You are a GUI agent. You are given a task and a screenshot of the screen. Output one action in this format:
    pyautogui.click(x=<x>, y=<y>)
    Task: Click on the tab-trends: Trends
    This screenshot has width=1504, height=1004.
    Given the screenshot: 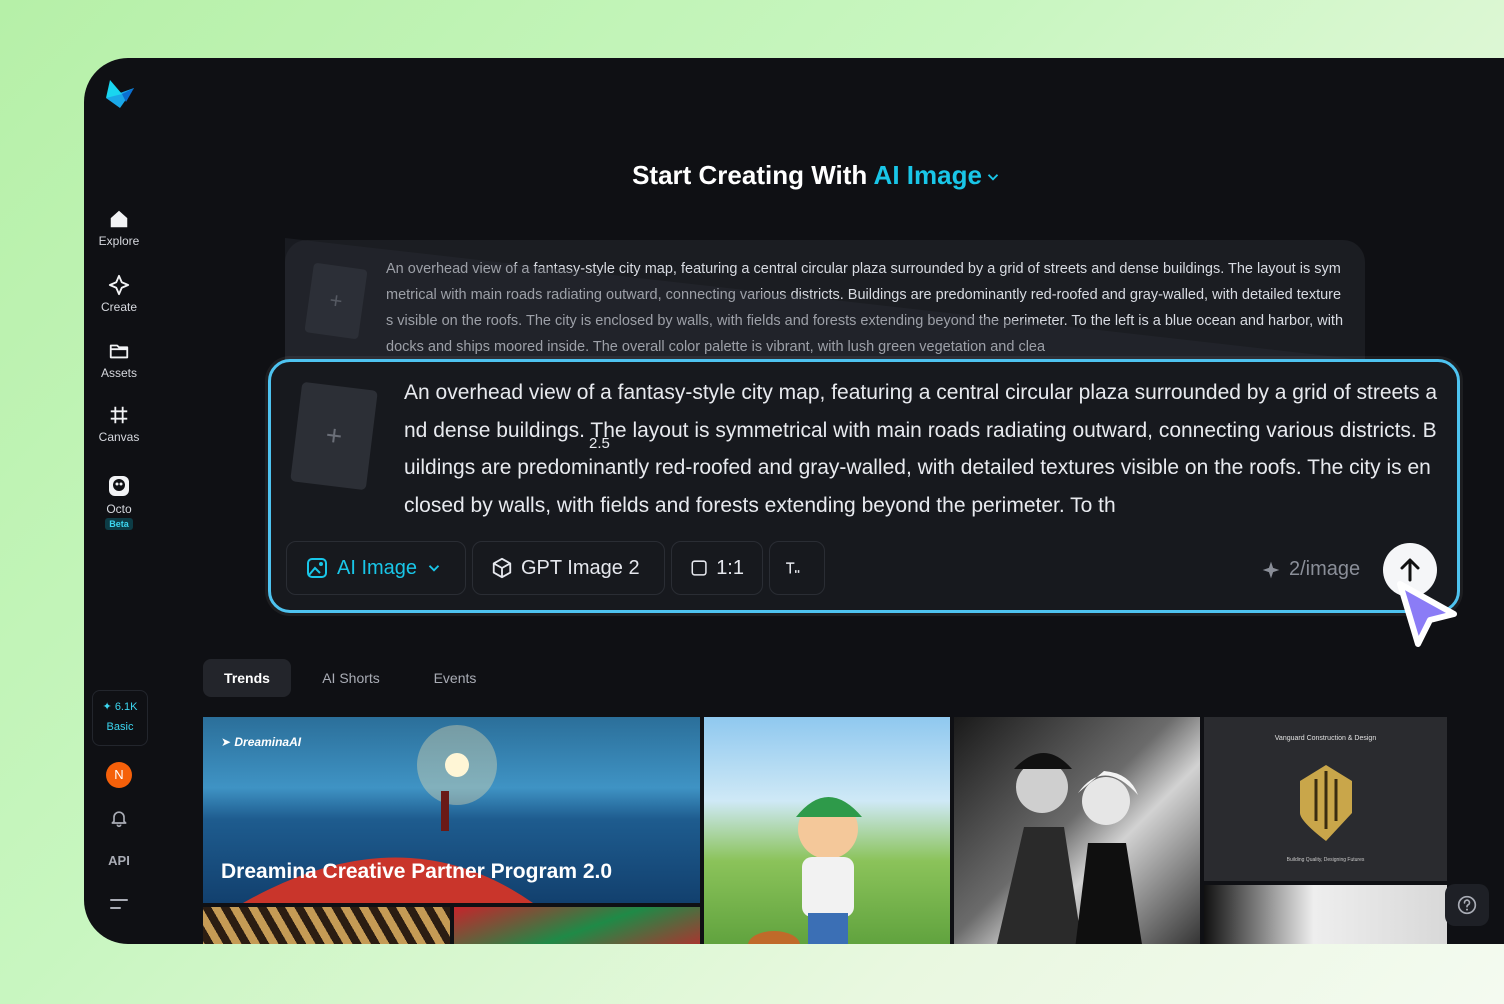 What is the action you would take?
    pyautogui.click(x=247, y=678)
    